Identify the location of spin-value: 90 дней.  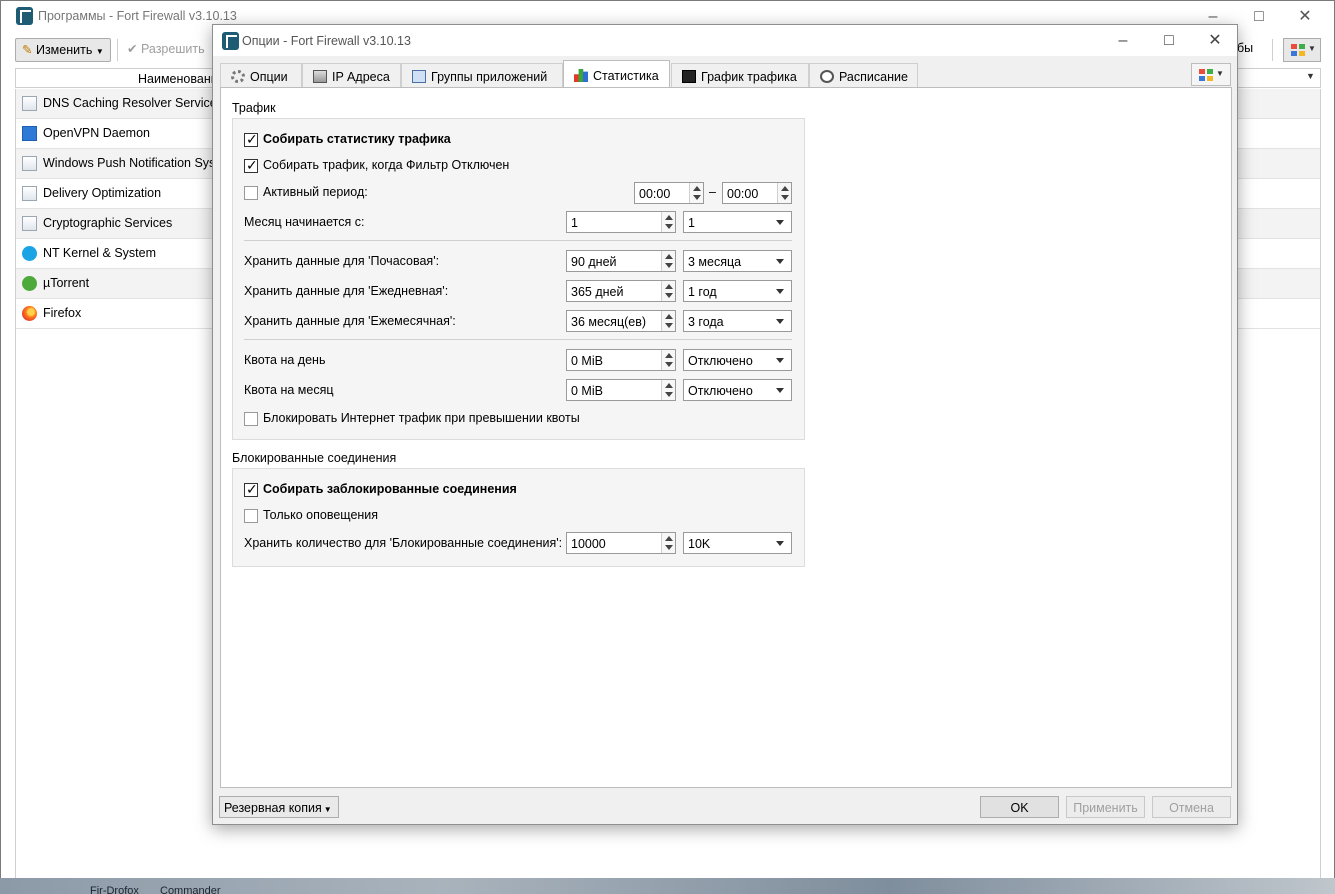
(594, 262).